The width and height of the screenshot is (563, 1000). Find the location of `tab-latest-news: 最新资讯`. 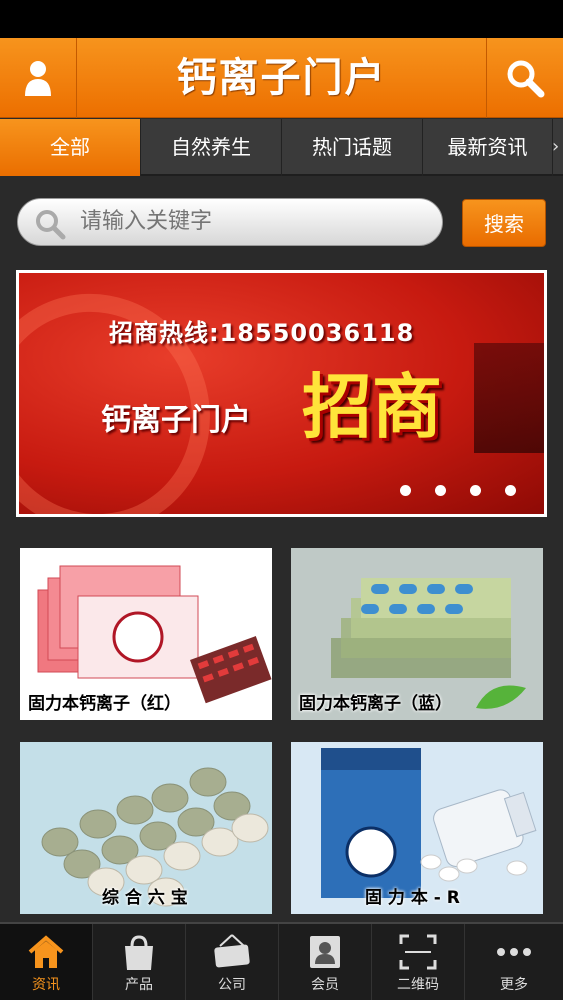

tab-latest-news: 最新资讯 is located at coordinates (488, 147).